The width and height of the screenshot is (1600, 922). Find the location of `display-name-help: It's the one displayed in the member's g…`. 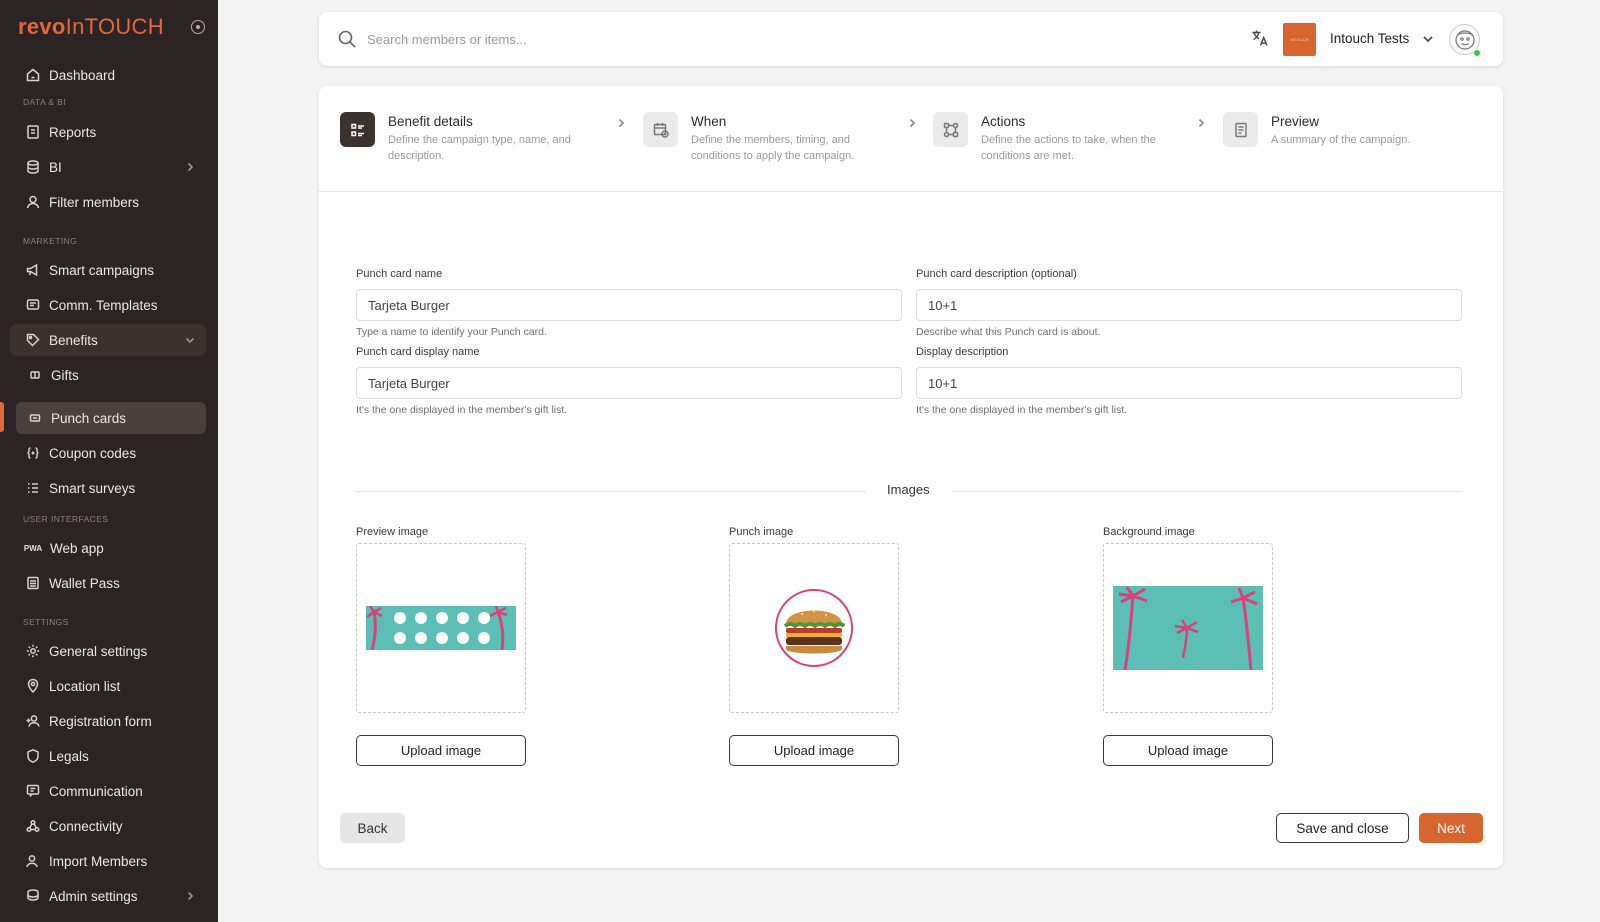

display-name-help: It's the one displayed in the member's g… is located at coordinates (462, 410).